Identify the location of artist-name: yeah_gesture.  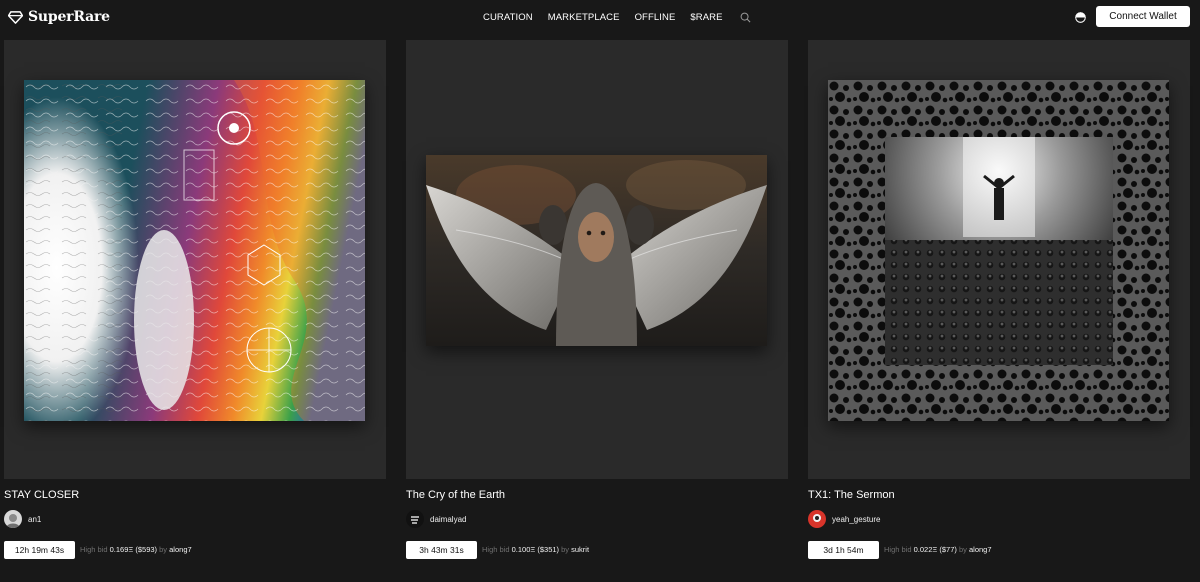
(856, 519).